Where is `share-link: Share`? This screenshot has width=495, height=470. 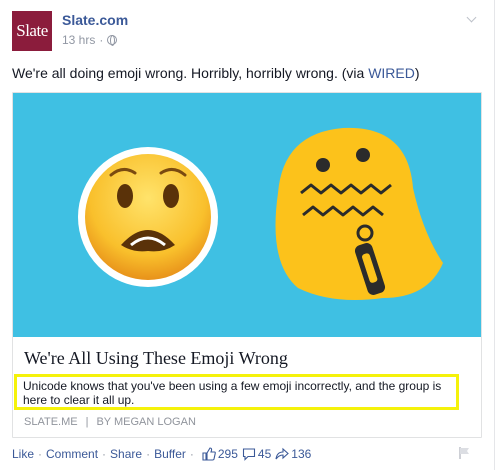 share-link: Share is located at coordinates (126, 454).